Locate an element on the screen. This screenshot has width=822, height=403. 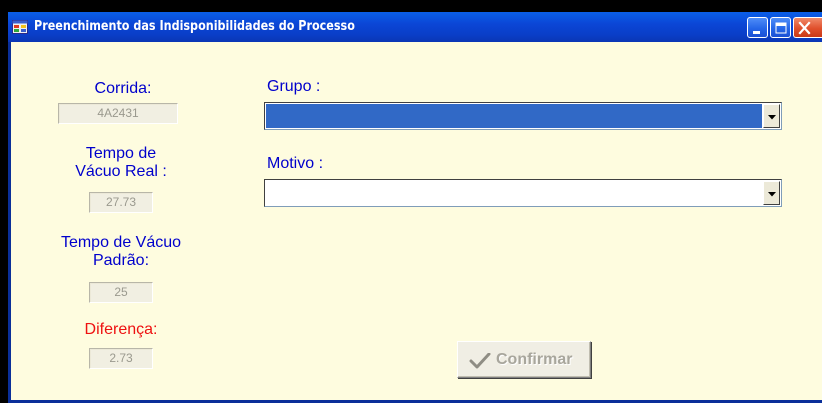
grupo-dropdown-button is located at coordinates (771, 116).